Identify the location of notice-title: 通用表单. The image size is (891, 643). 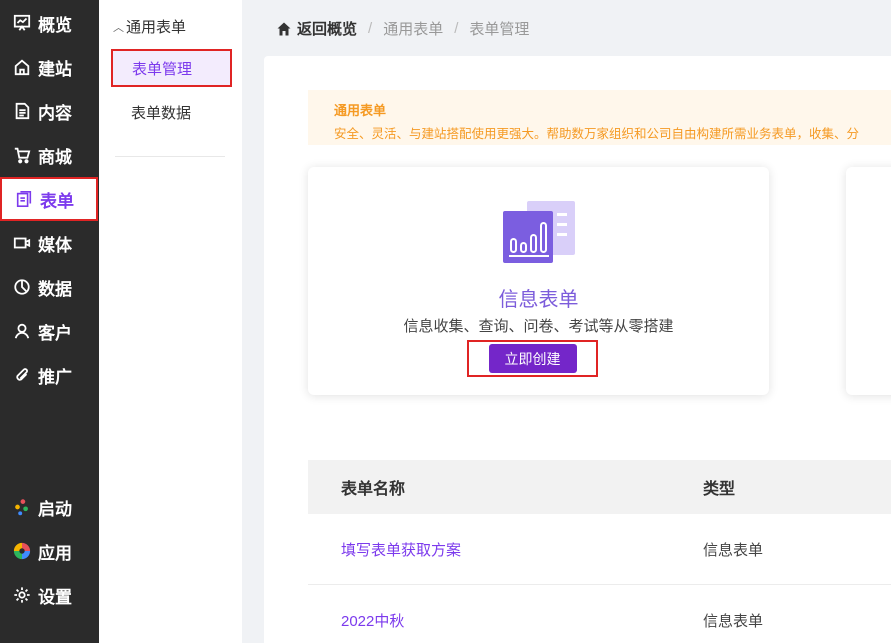
(360, 110).